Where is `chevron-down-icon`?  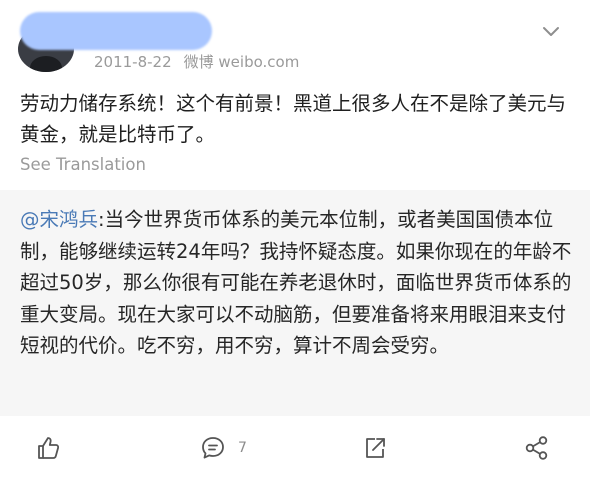
chevron-down-icon is located at coordinates (551, 31).